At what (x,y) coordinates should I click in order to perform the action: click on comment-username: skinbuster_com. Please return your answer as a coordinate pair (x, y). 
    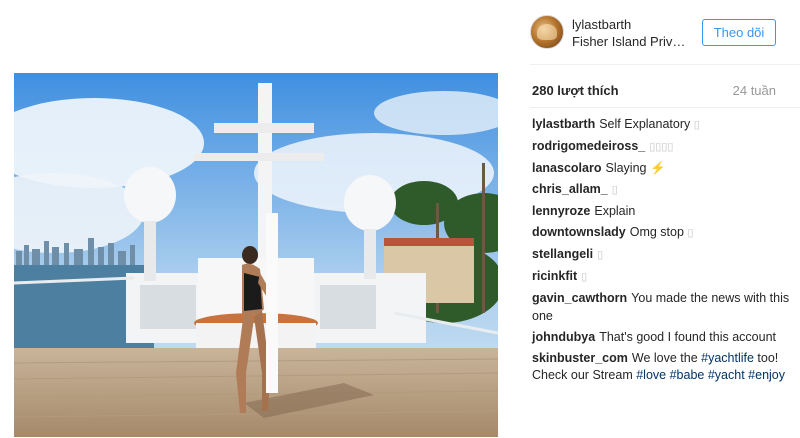
    Looking at the image, I should click on (580, 358).